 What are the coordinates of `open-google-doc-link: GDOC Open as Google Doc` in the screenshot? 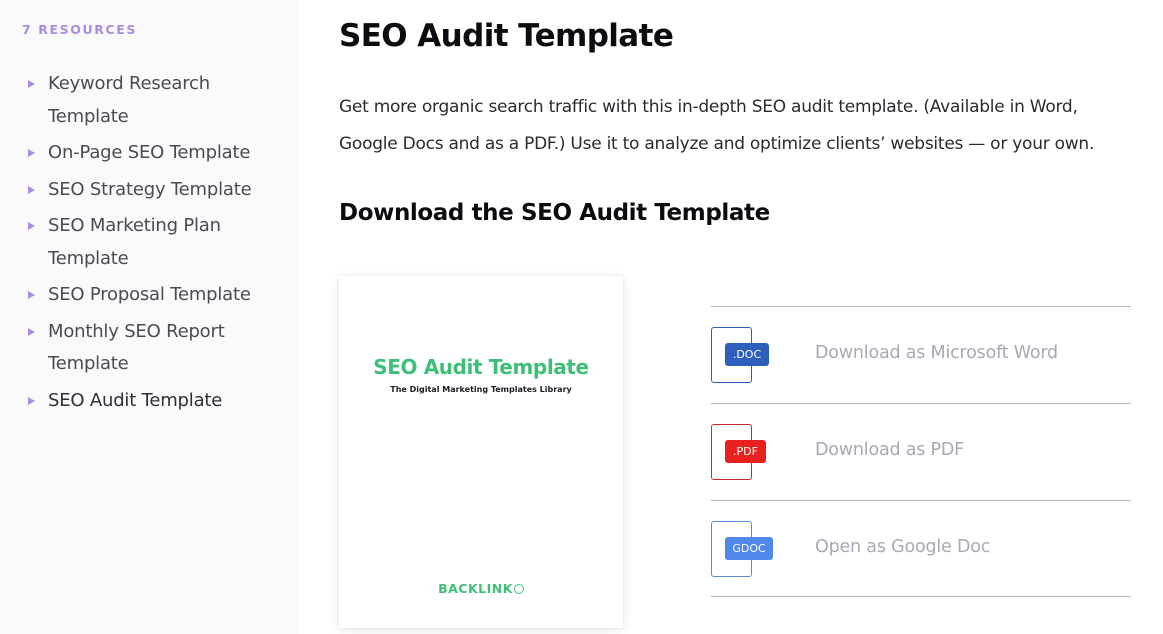 It's located at (921, 548).